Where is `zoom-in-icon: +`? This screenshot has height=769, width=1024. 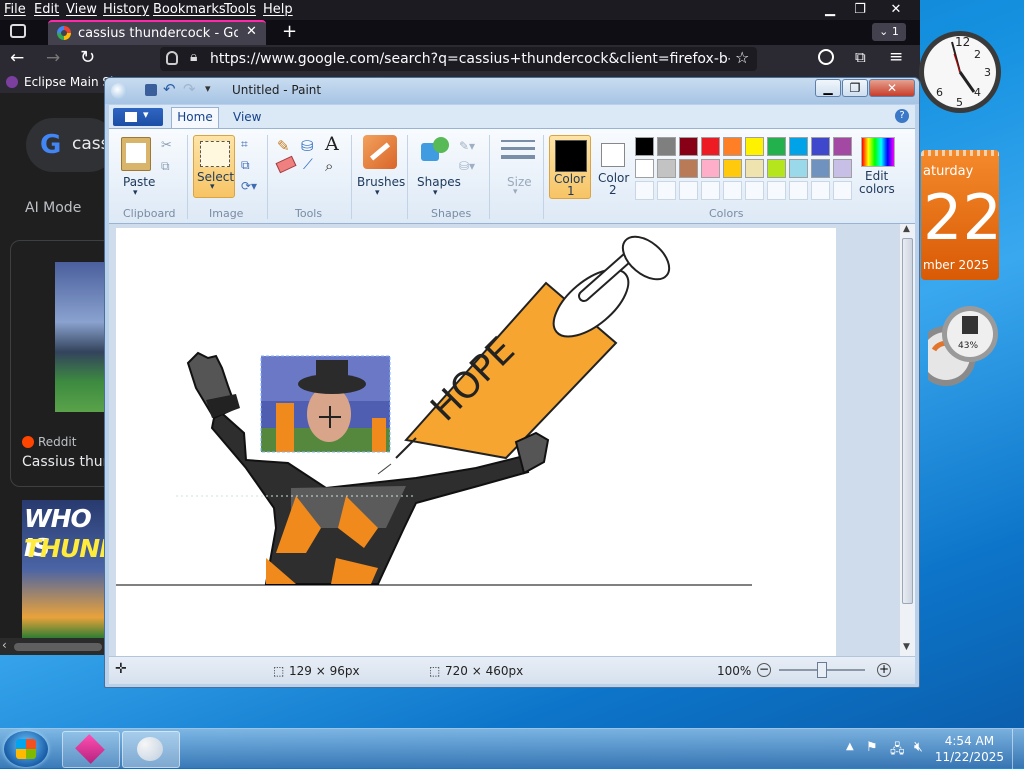 zoom-in-icon: + is located at coordinates (884, 670).